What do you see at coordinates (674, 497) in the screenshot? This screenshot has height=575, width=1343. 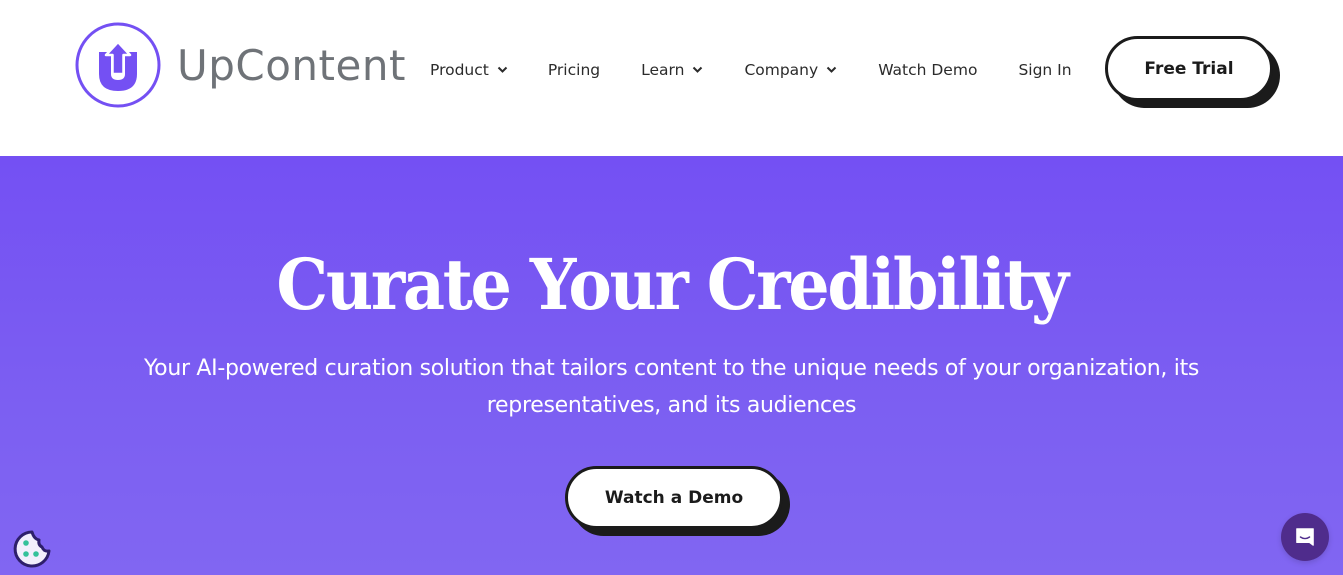 I see `watch-demo-button: Watch a Demo` at bounding box center [674, 497].